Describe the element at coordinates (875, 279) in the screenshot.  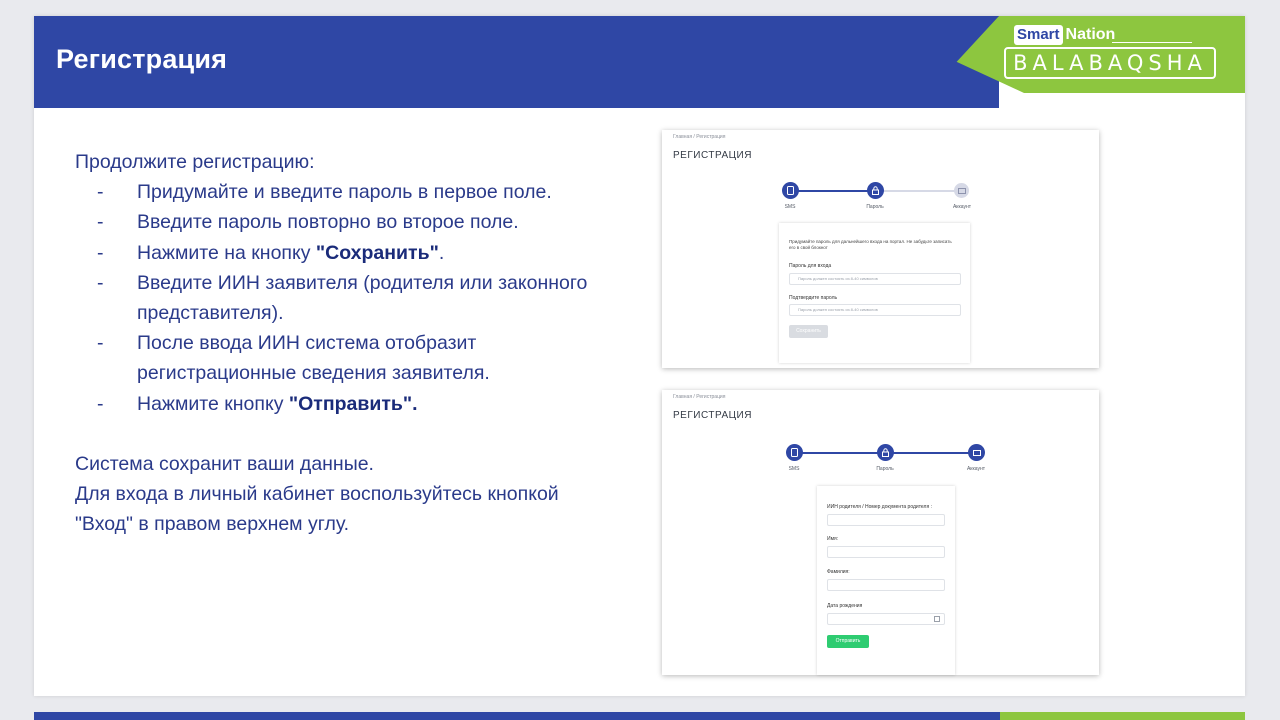
I see `password-input: Пароль должен состоять из 8-40 символов` at that location.